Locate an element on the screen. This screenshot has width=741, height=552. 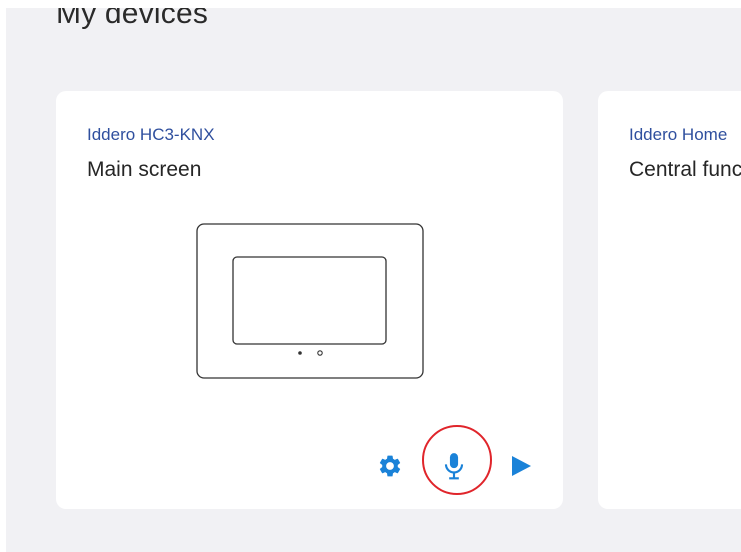
play-button is located at coordinates (521, 466).